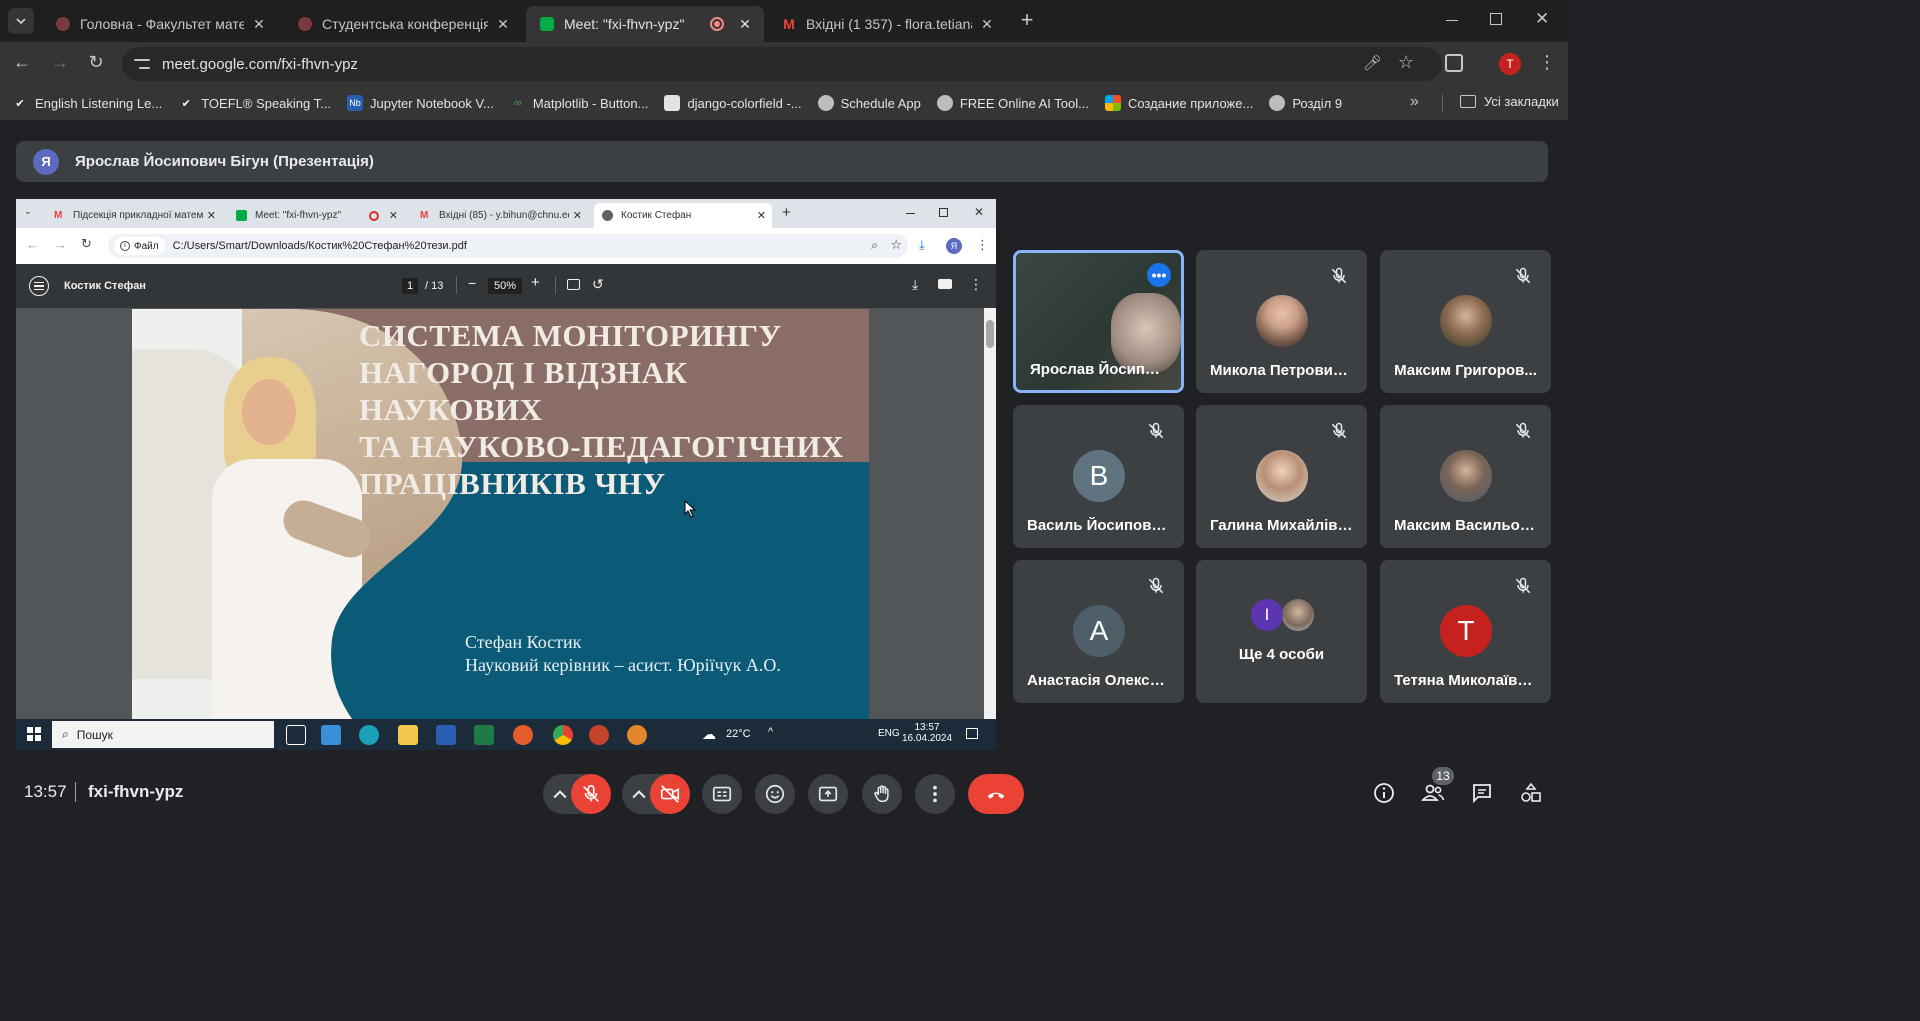 This screenshot has width=1920, height=1021. What do you see at coordinates (1531, 793) in the screenshot?
I see `activities-button` at bounding box center [1531, 793].